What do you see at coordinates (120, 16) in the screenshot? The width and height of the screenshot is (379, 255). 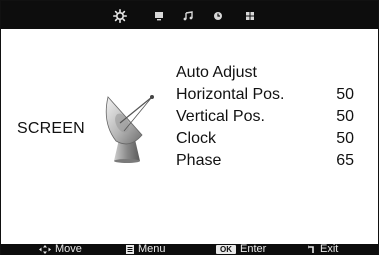 I see `picture-gear-icon` at bounding box center [120, 16].